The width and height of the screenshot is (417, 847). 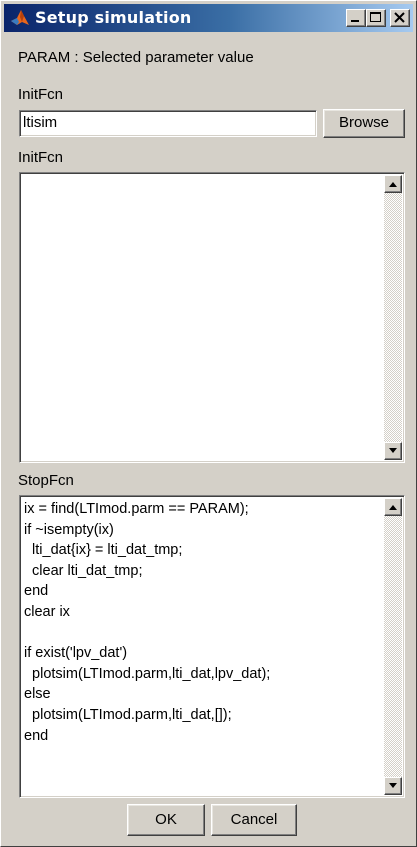 I want to click on code-line: clear lti_dat_tmp;, so click(x=83, y=570).